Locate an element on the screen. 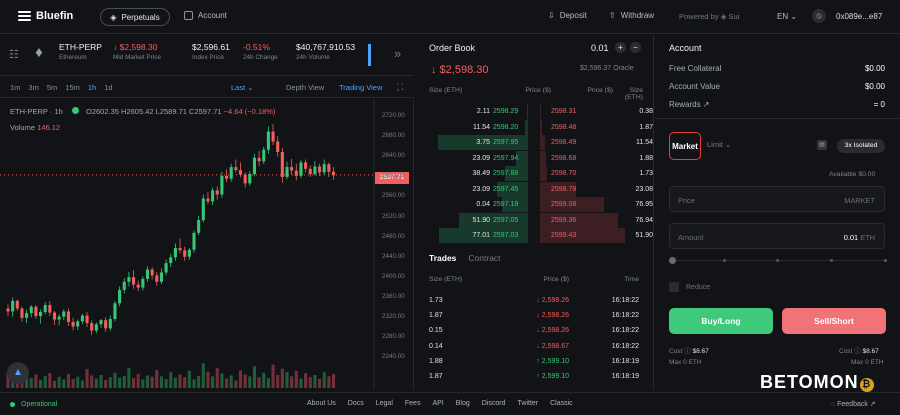 This screenshot has height=415, width=900. leverage-button: 3x Isolated is located at coordinates (861, 146).